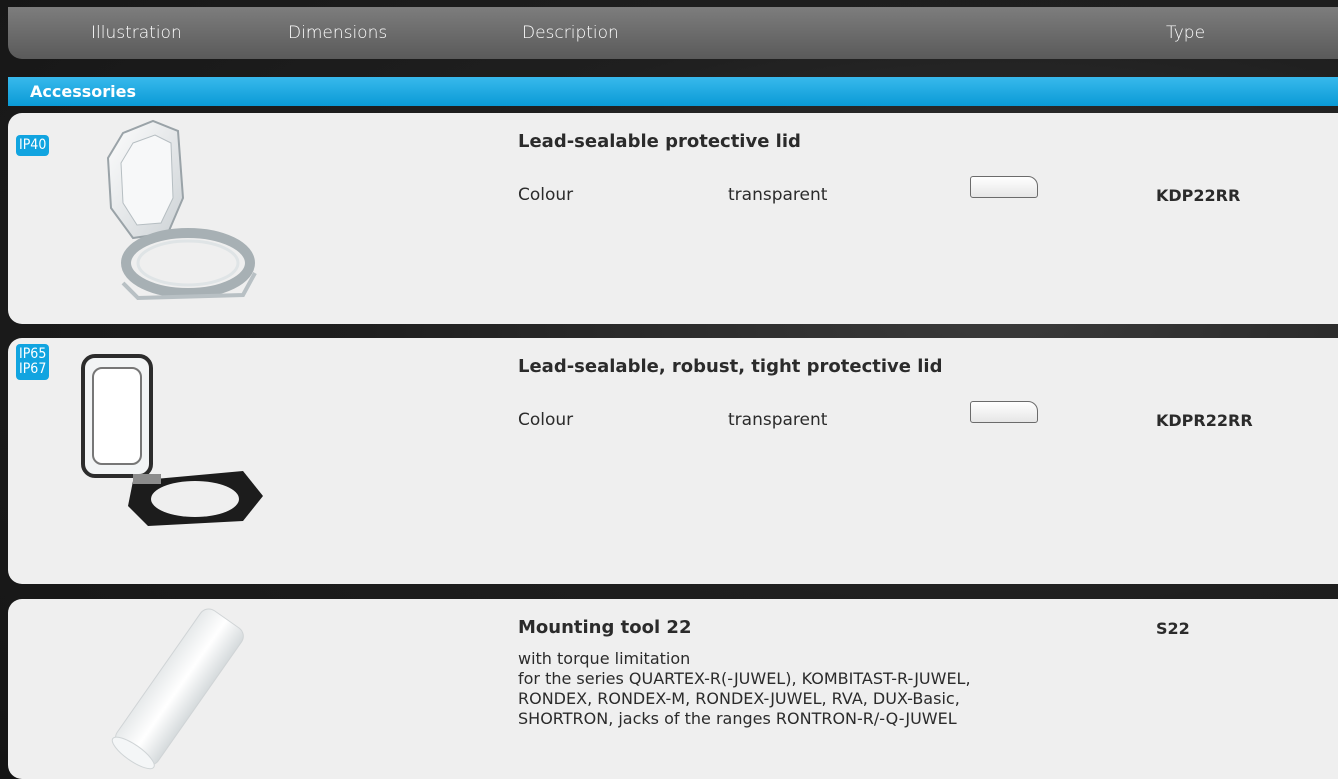  I want to click on robust-protective-lid-image, so click(172, 440).